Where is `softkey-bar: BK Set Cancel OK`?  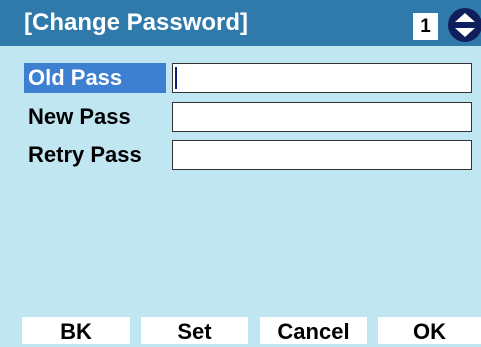
softkey-bar: BK Set Cancel OK is located at coordinates (240, 330).